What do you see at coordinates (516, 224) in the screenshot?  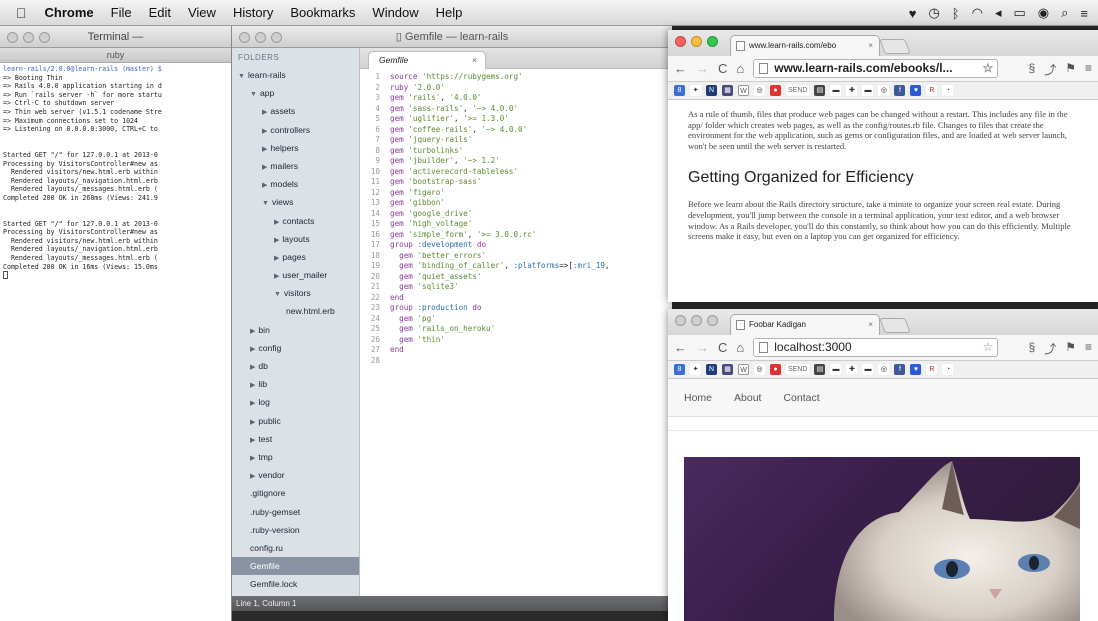 I see `code-line: 15 gem 'high_voltage'` at bounding box center [516, 224].